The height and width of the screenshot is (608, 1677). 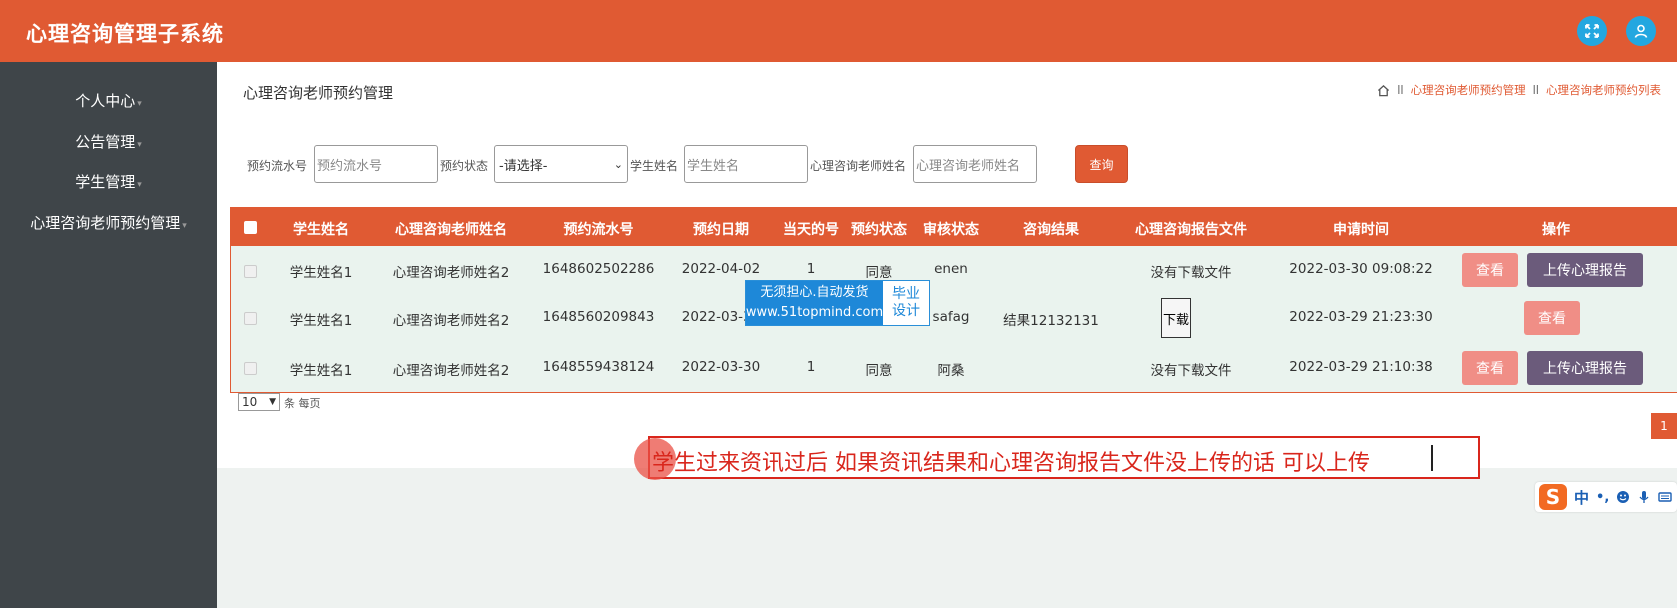 I want to click on column-header: 操作, so click(x=1556, y=230).